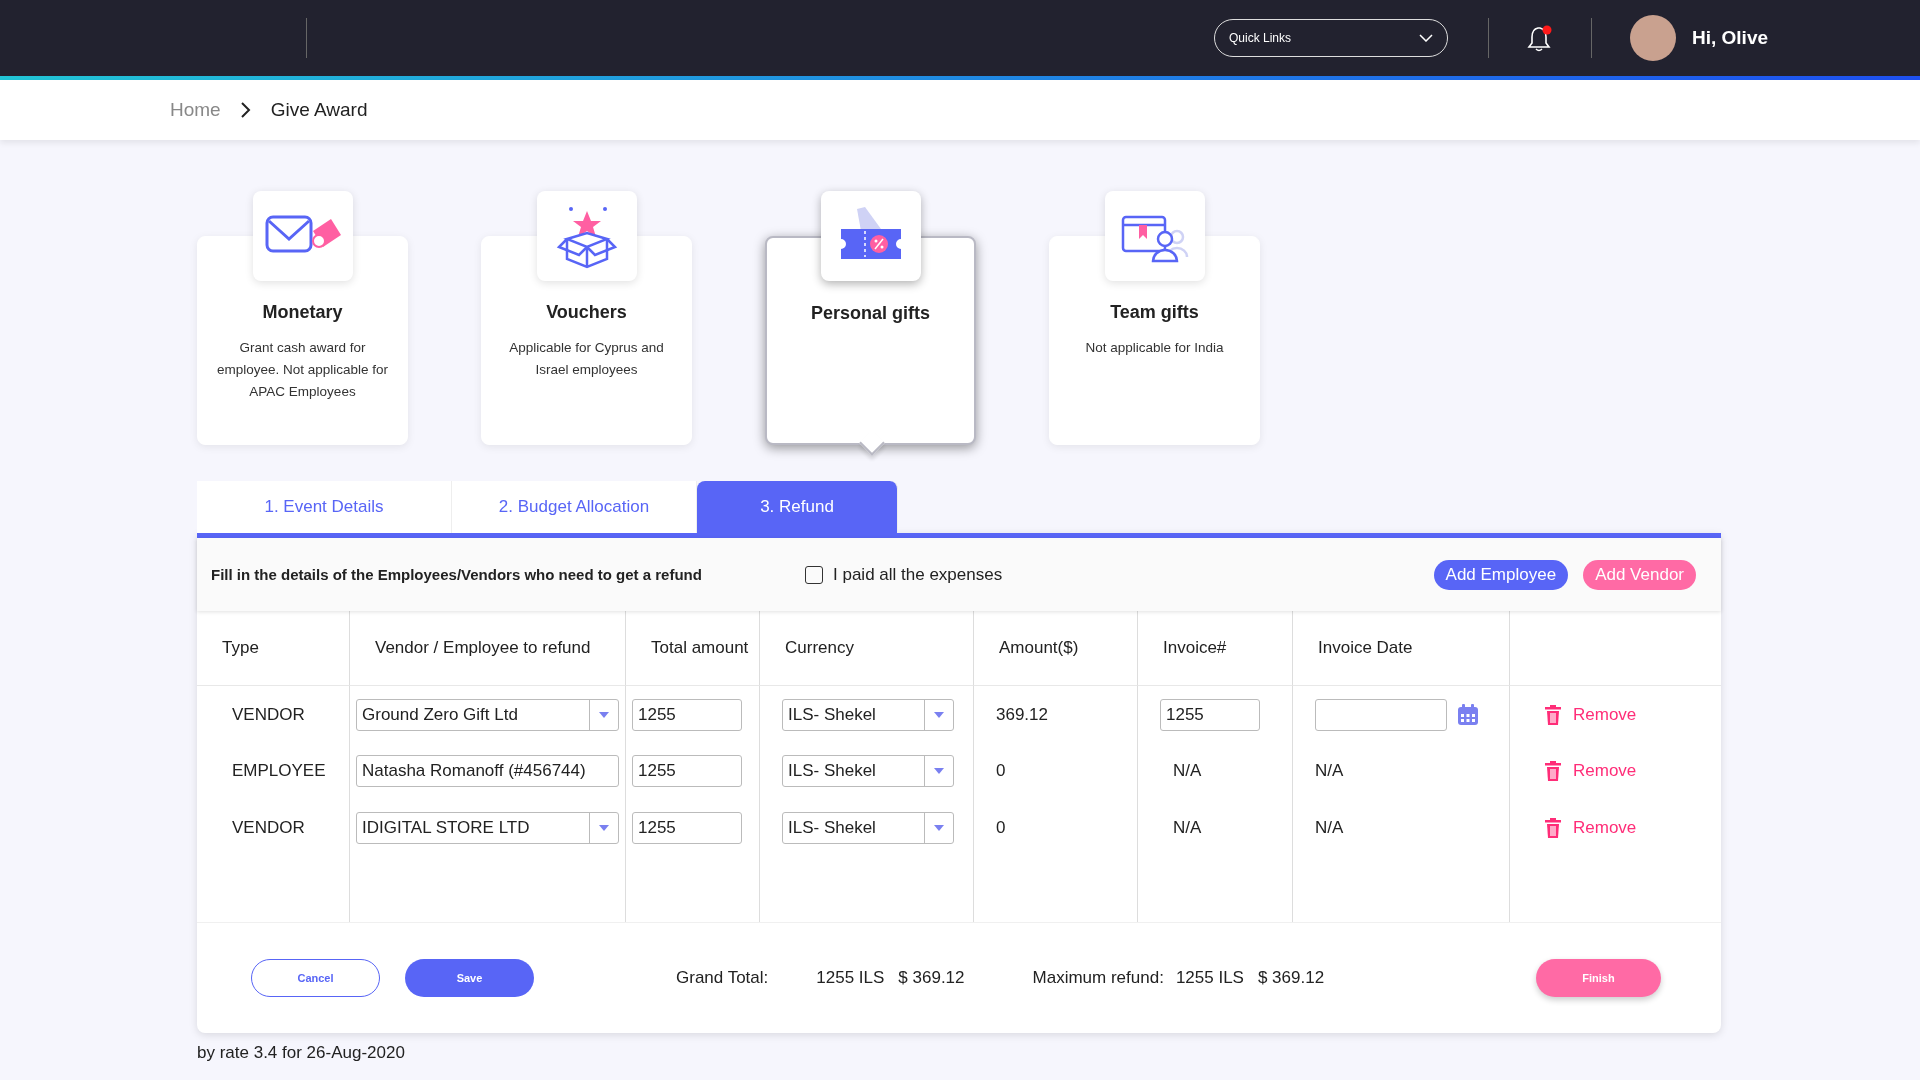  Describe the element at coordinates (1291, 978) in the screenshot. I see `maximum-refund-usd: $ 369.12` at that location.